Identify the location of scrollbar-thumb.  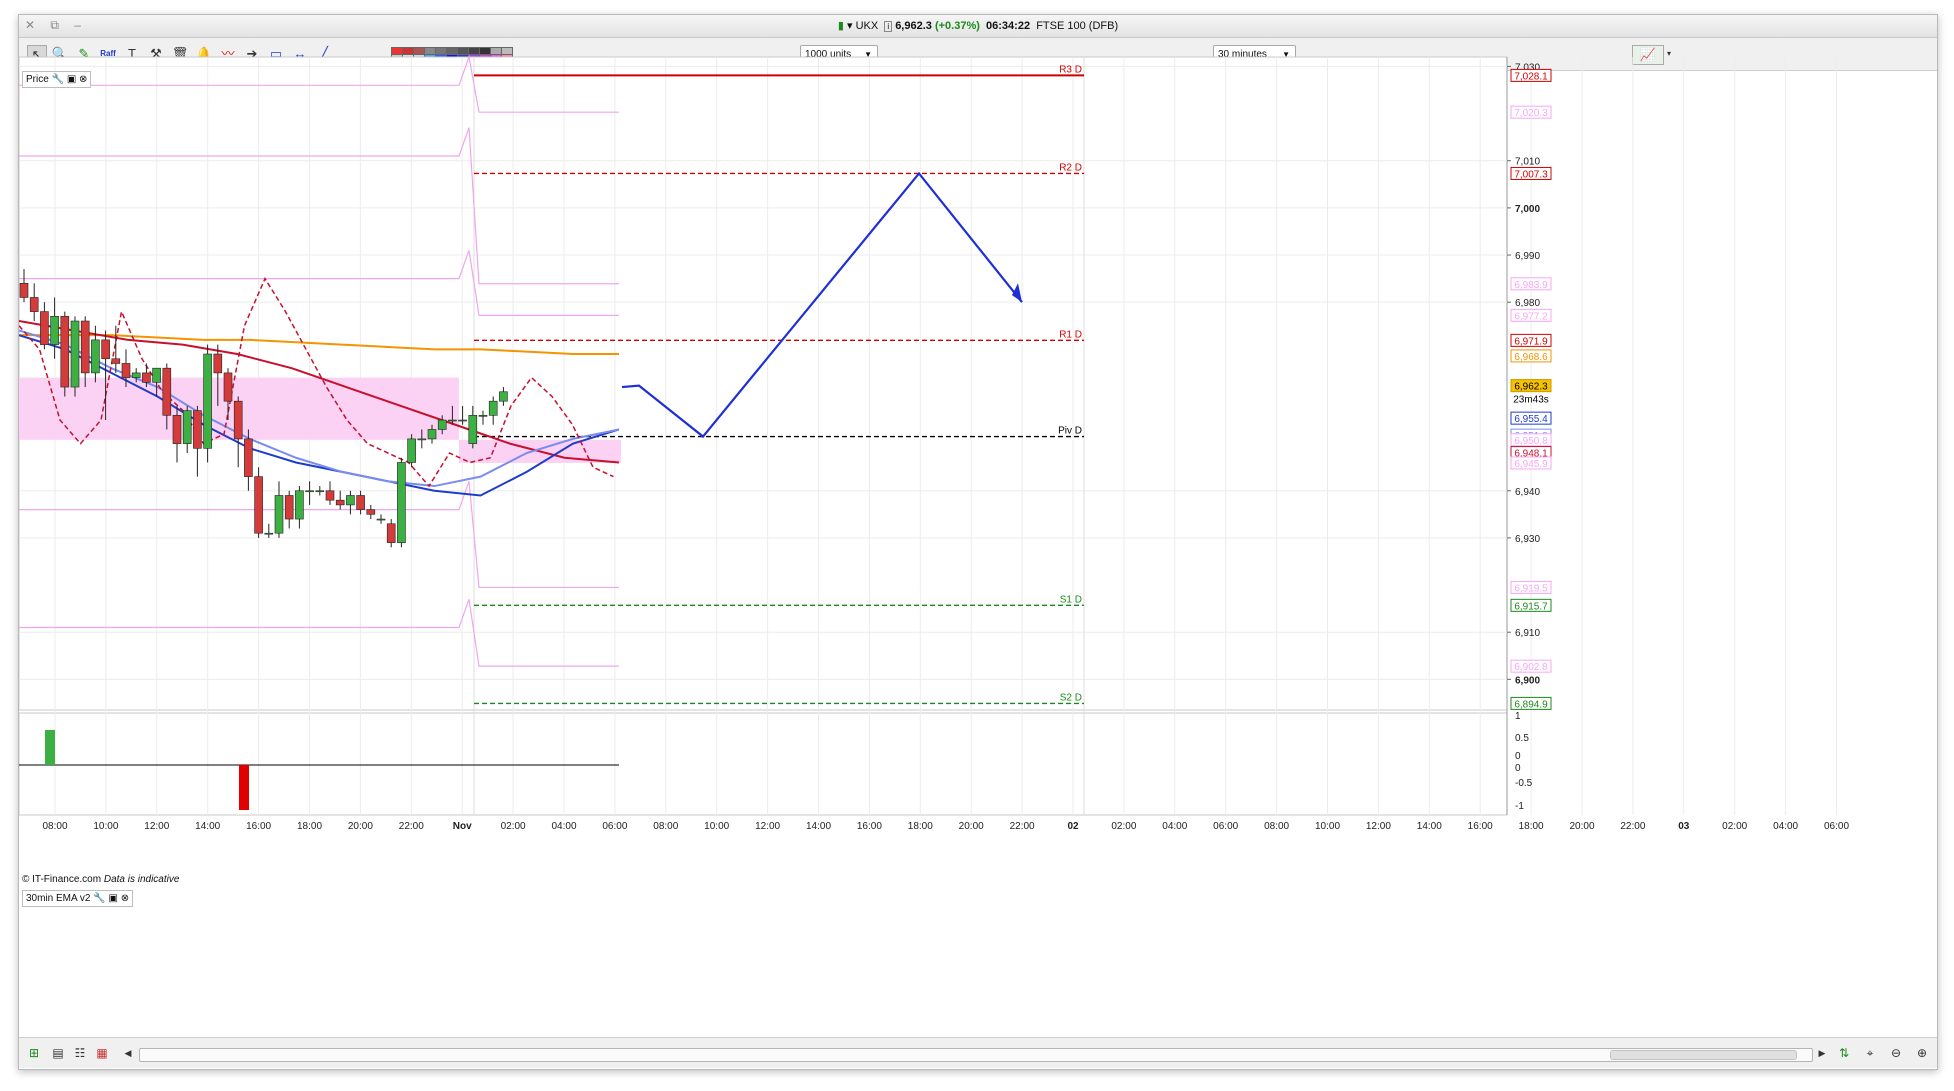
(1703, 1055).